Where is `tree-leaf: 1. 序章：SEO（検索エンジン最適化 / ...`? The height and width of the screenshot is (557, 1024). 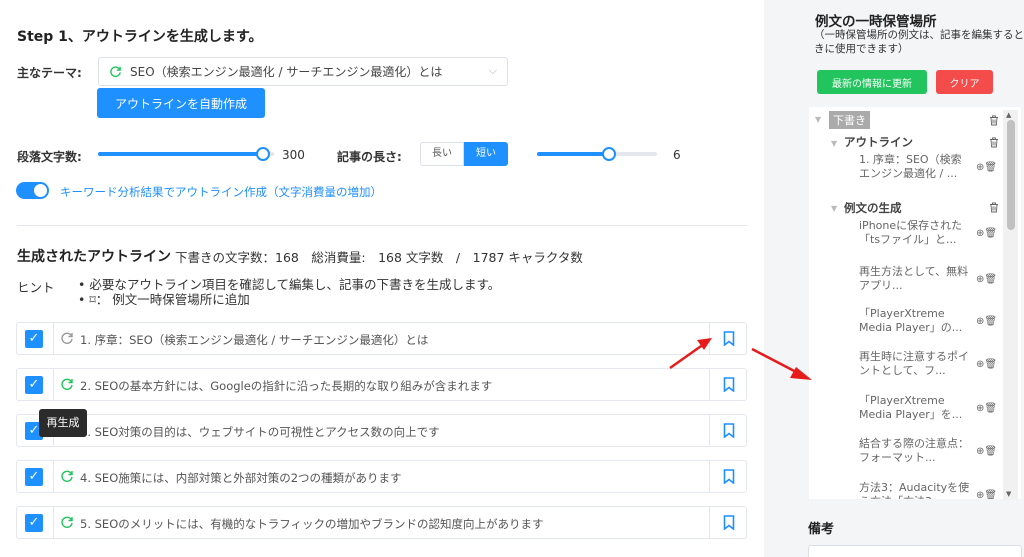
tree-leaf: 1. 序章：SEO（検索エンジン最適化 / ... is located at coordinates (915, 167).